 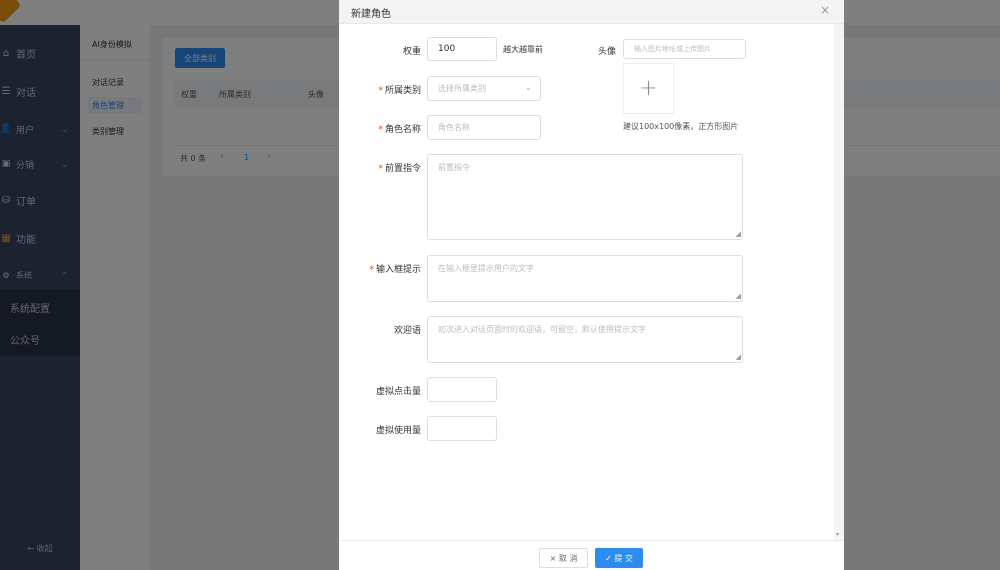 What do you see at coordinates (462, 389) in the screenshot?
I see `virtual-clicks-input` at bounding box center [462, 389].